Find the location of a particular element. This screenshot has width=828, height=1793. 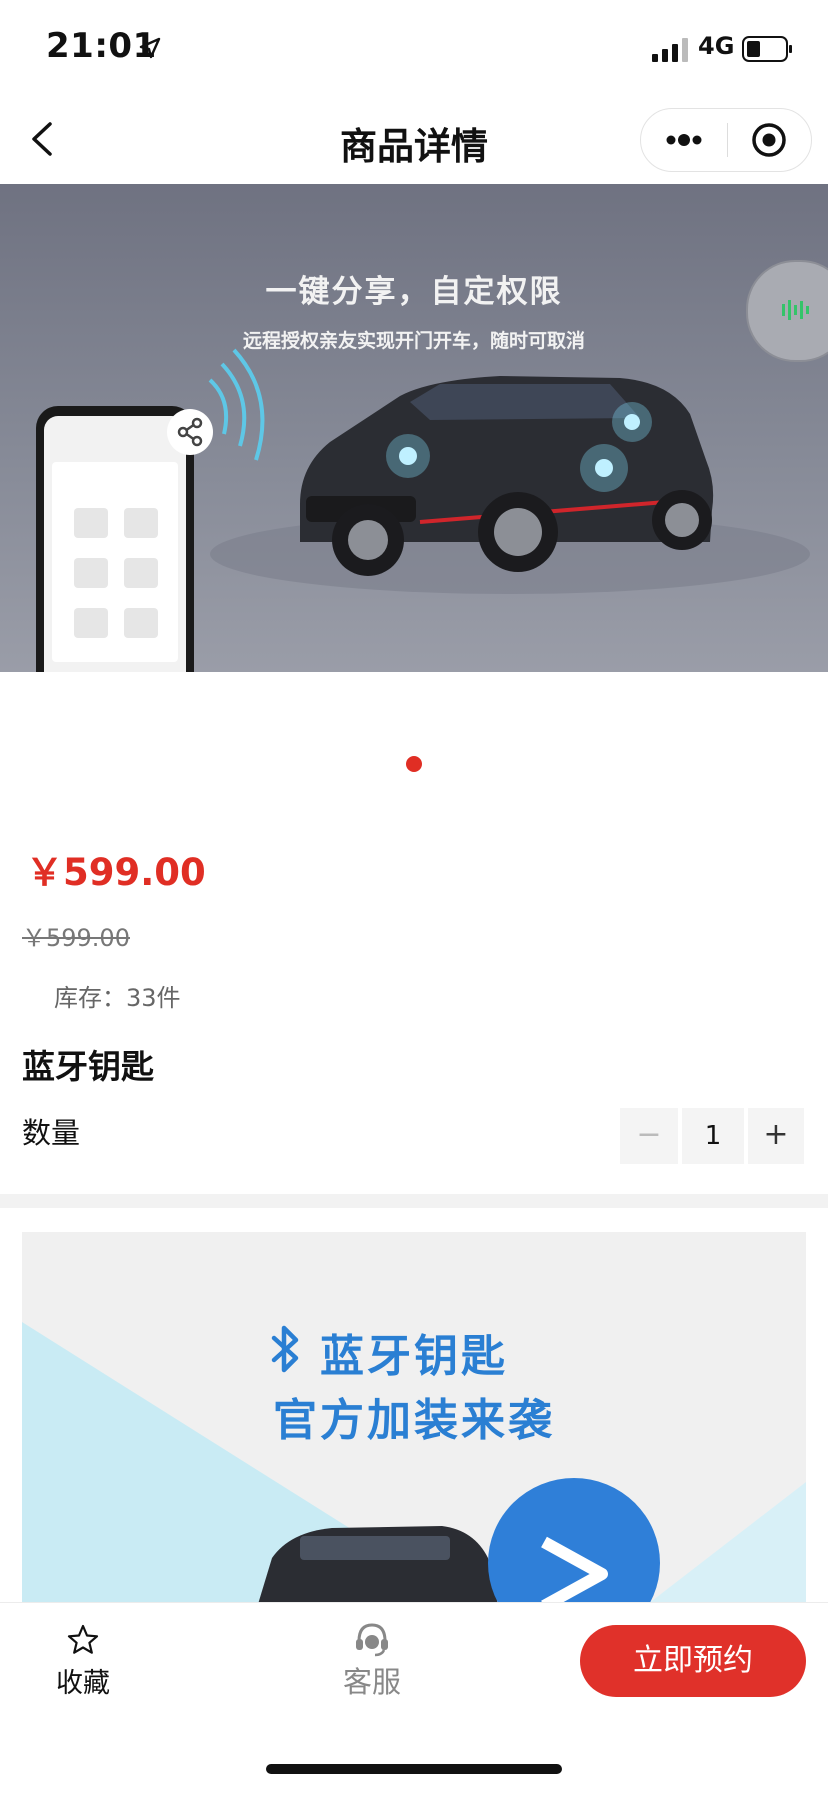

quantity-decrement-button: − is located at coordinates (649, 1136).